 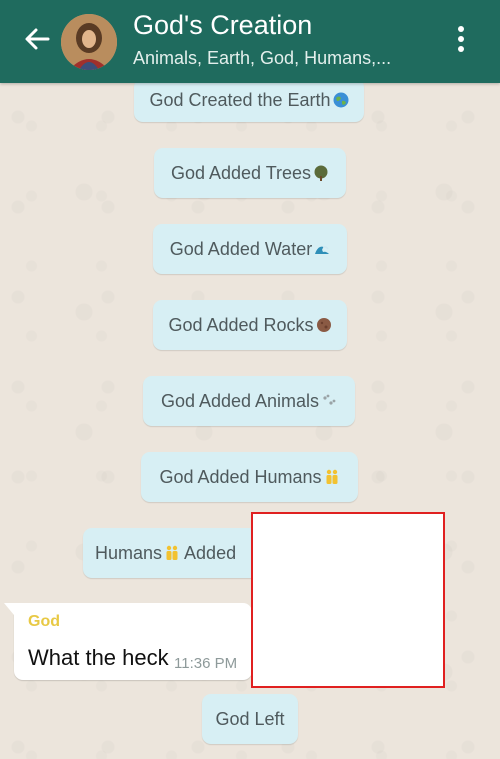 I want to click on message-sender: God, so click(x=44, y=622).